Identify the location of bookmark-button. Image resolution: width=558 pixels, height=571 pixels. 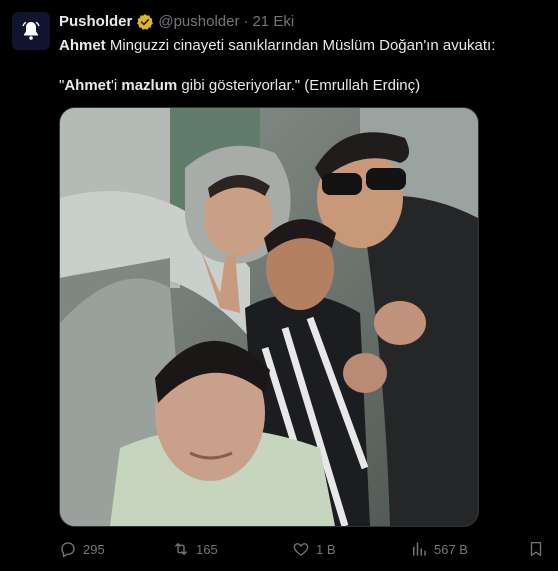
(539, 549).